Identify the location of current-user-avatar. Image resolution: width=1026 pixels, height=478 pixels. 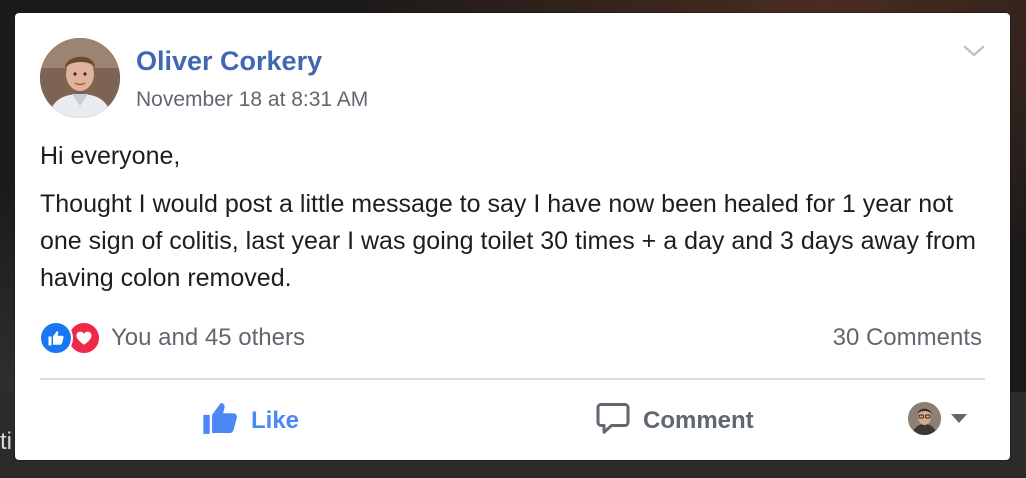
(924, 418).